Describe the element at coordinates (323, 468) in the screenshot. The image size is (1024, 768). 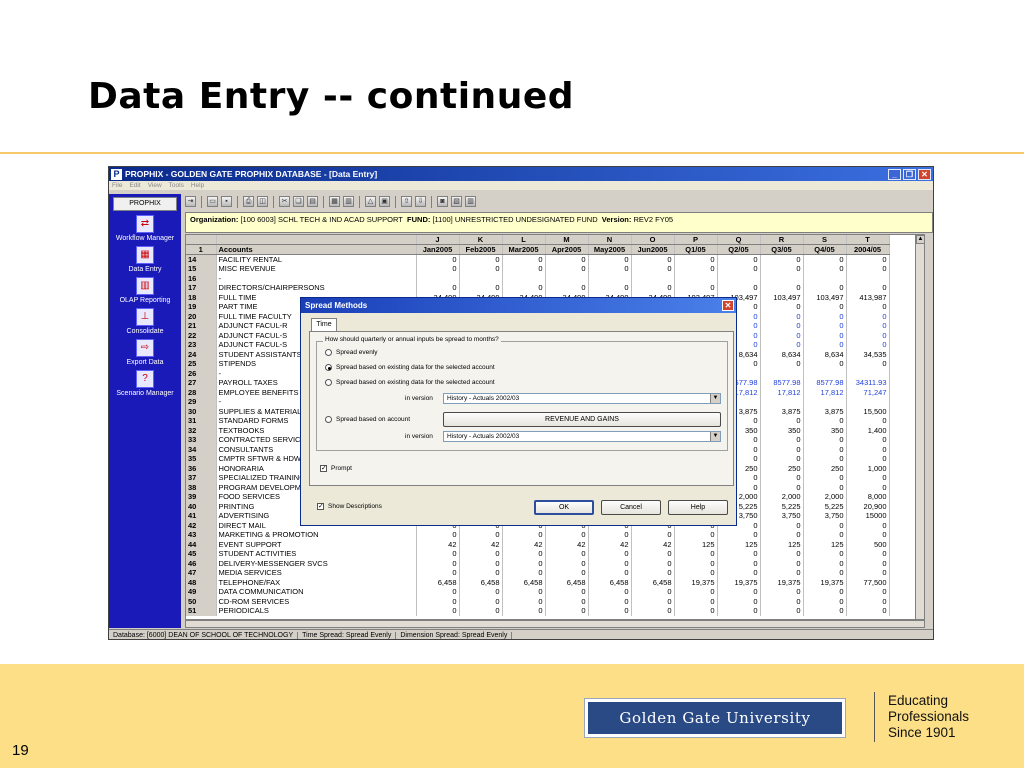
I see `prompt-checkbox: ✓` at that location.